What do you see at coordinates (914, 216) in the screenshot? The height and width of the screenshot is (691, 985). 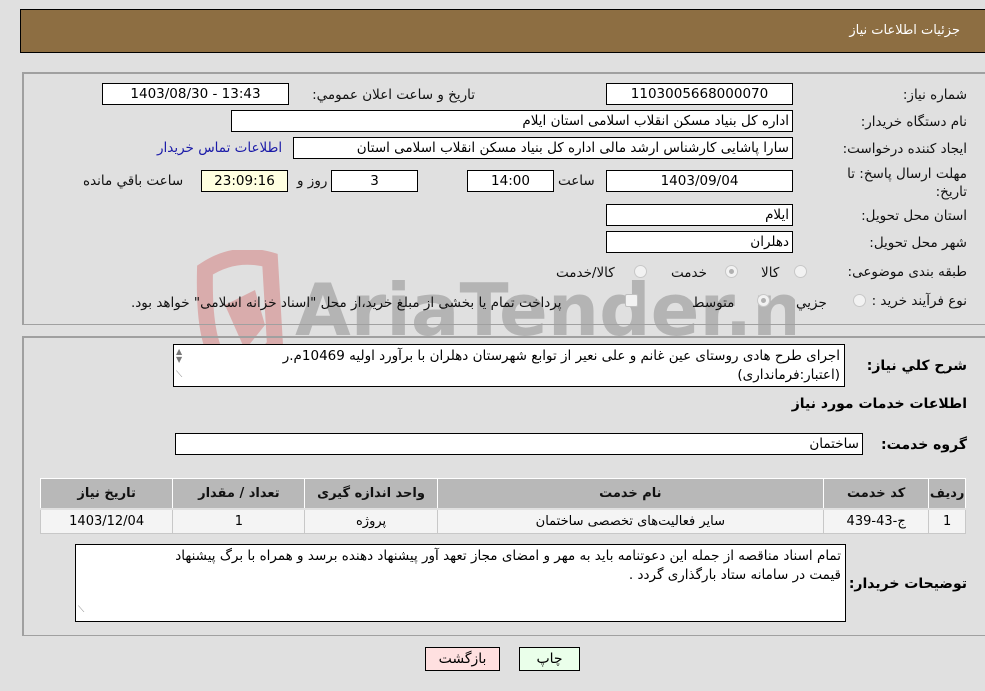 I see `province-label: استان محل تحويل:` at bounding box center [914, 216].